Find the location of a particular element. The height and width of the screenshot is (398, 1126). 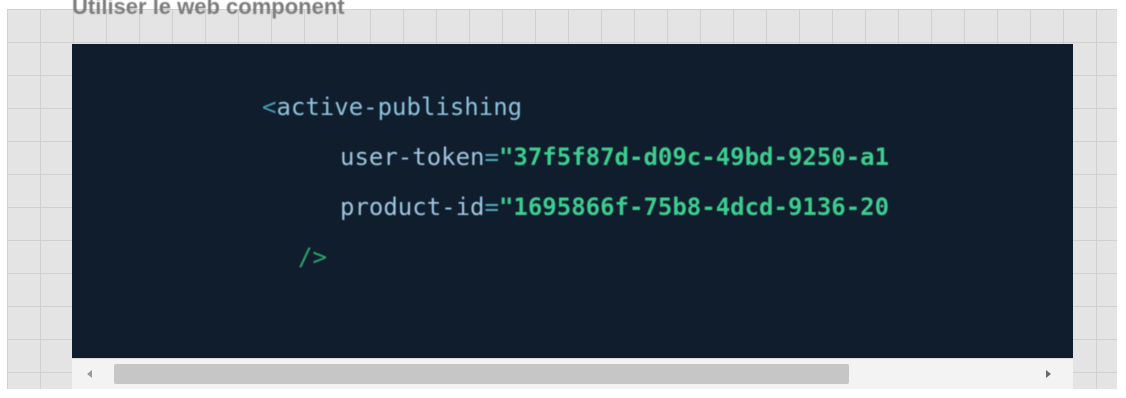

open-bracket: < is located at coordinates (269, 107).